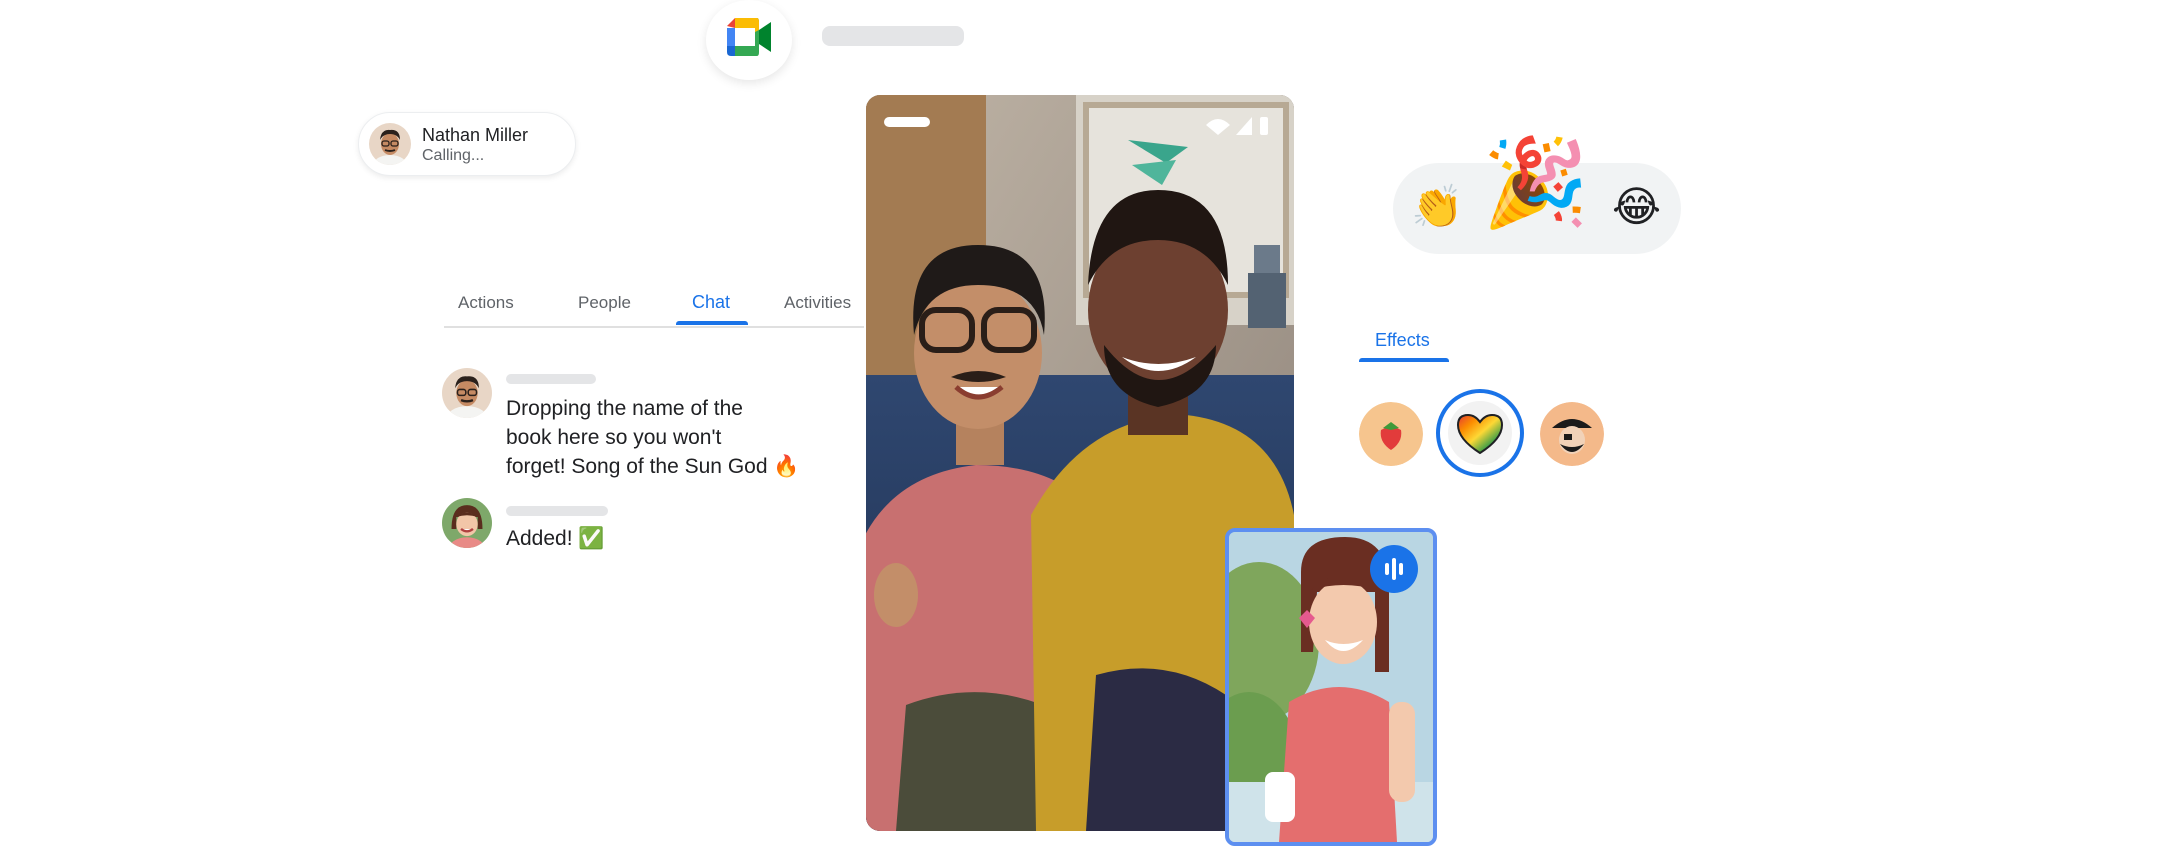 The height and width of the screenshot is (848, 2160). What do you see at coordinates (1535, 183) in the screenshot?
I see `party-popper-icon: 🎉` at bounding box center [1535, 183].